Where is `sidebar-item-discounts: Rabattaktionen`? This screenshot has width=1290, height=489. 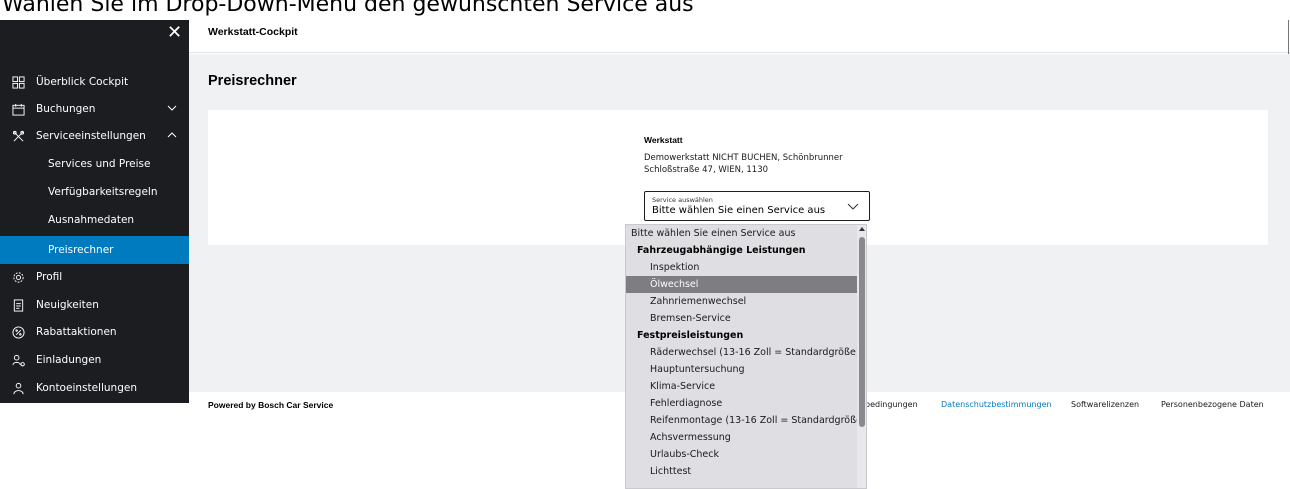 sidebar-item-discounts: Rabattaktionen is located at coordinates (94, 332).